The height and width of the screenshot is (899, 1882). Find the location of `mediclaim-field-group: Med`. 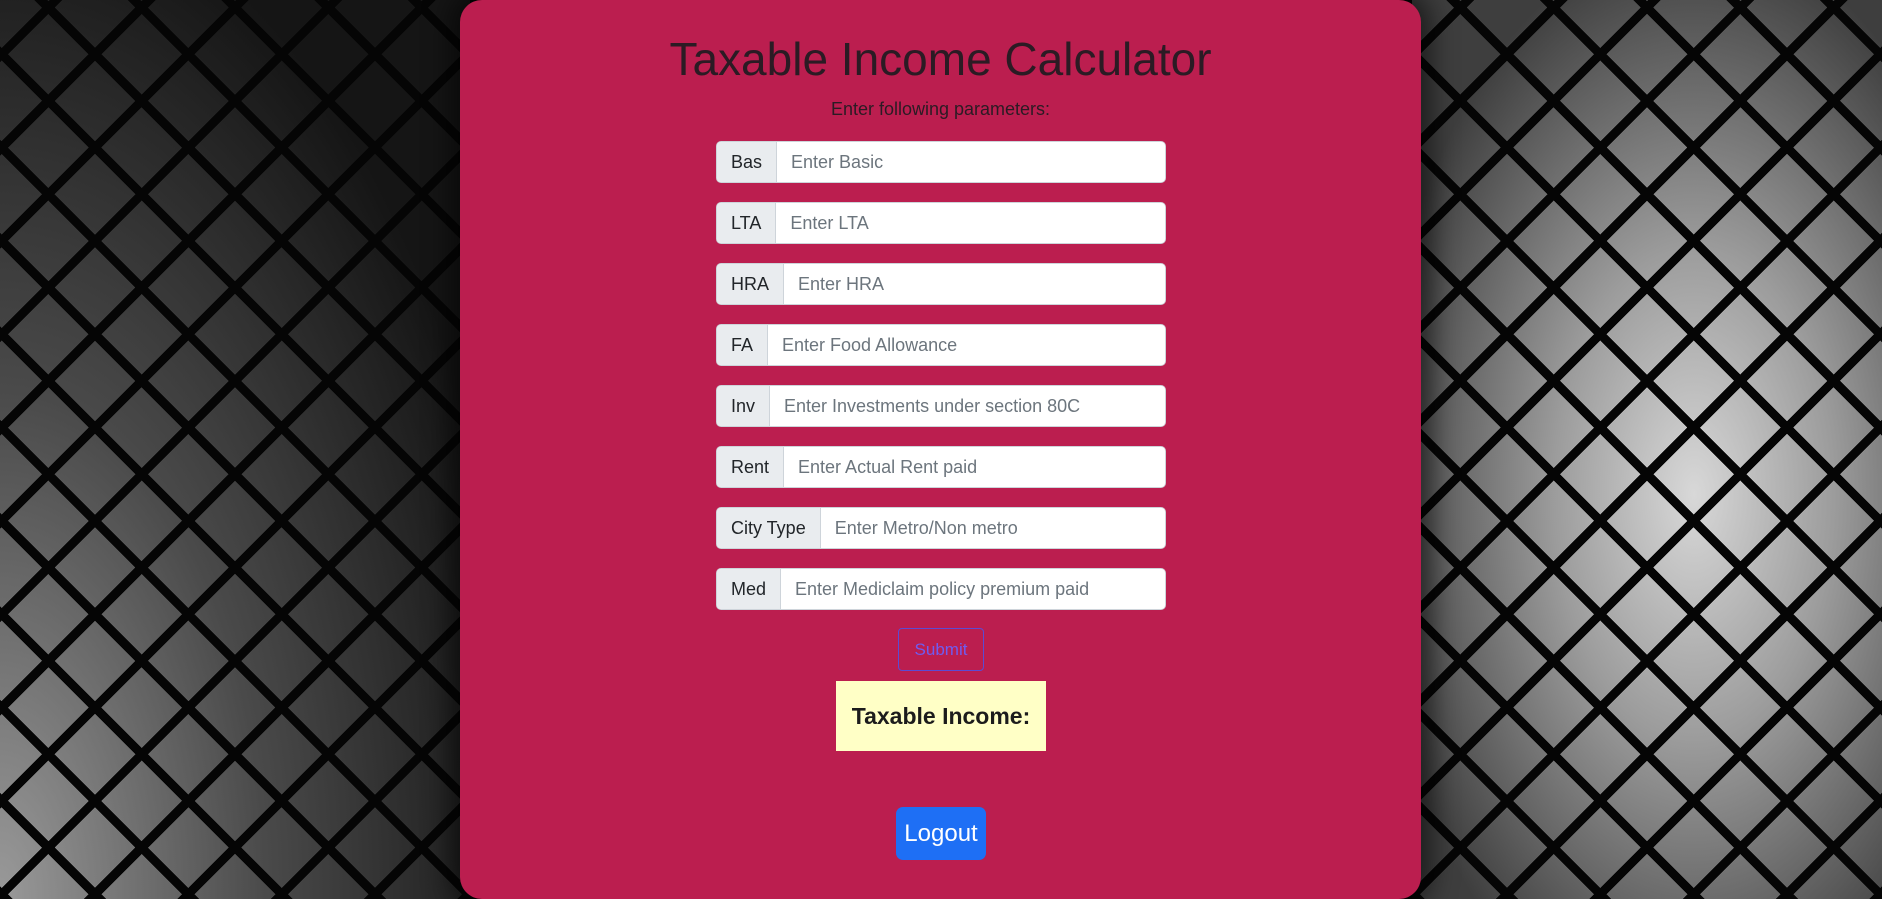

mediclaim-field-group: Med is located at coordinates (941, 589).